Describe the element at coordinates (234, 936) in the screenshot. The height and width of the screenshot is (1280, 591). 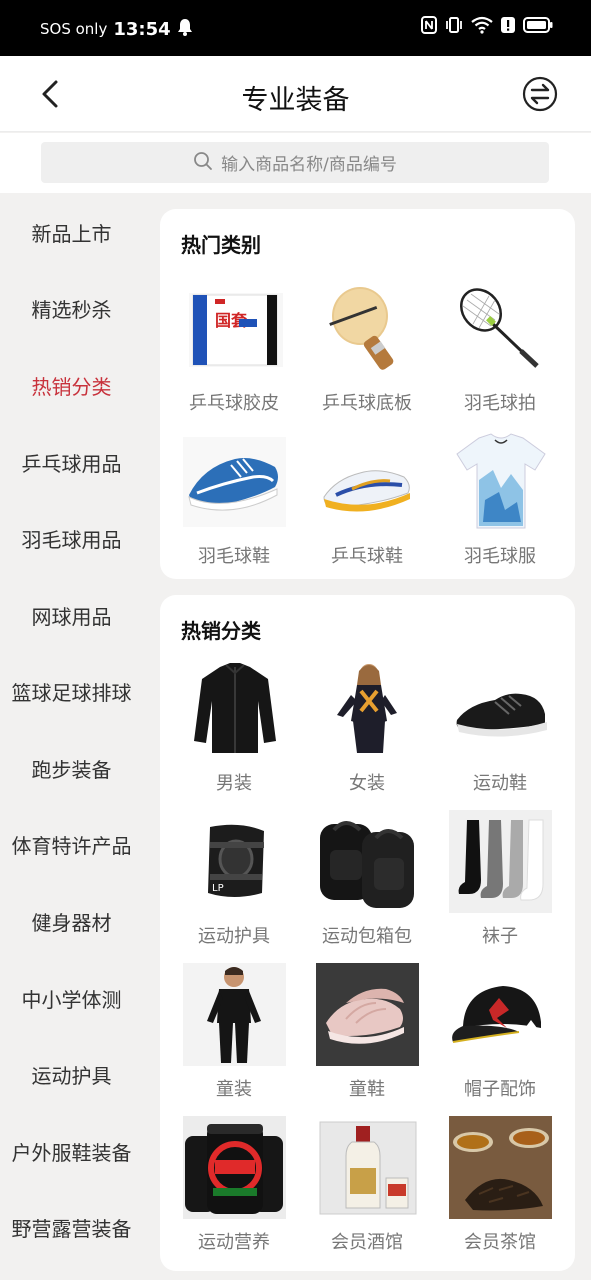
I see `category-label: 运动护具` at that location.